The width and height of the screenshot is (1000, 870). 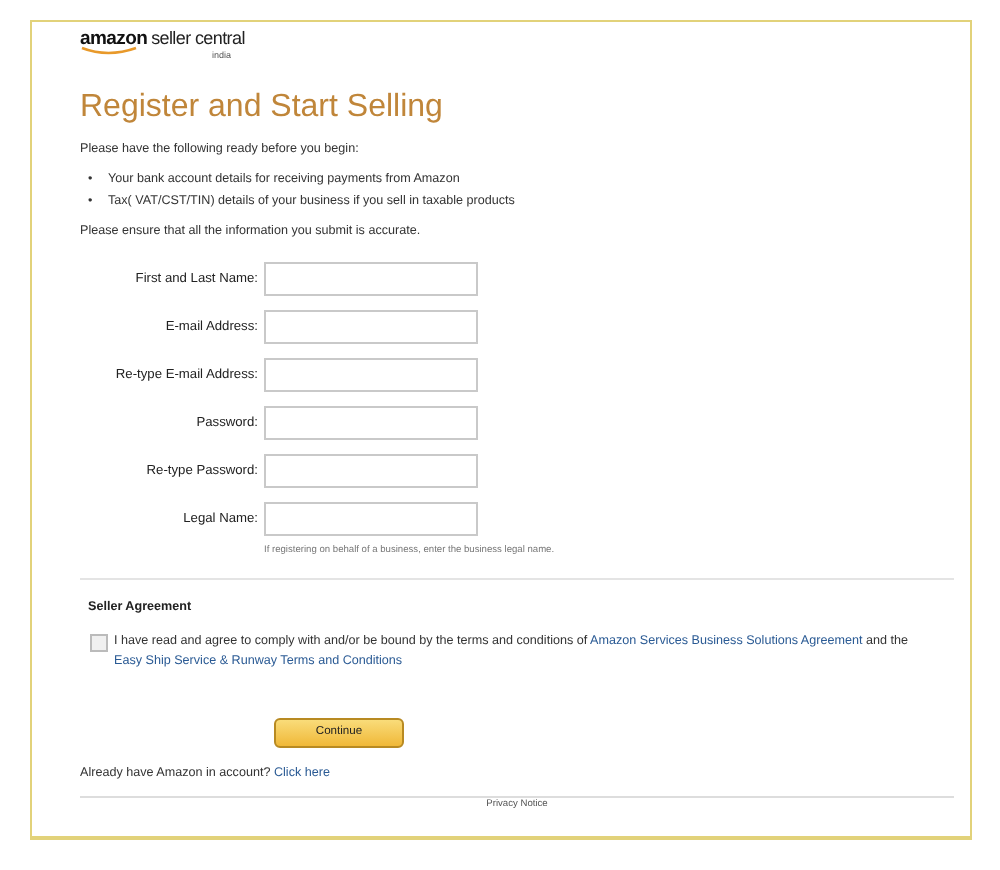 What do you see at coordinates (110, 51) in the screenshot?
I see `smile-icon` at bounding box center [110, 51].